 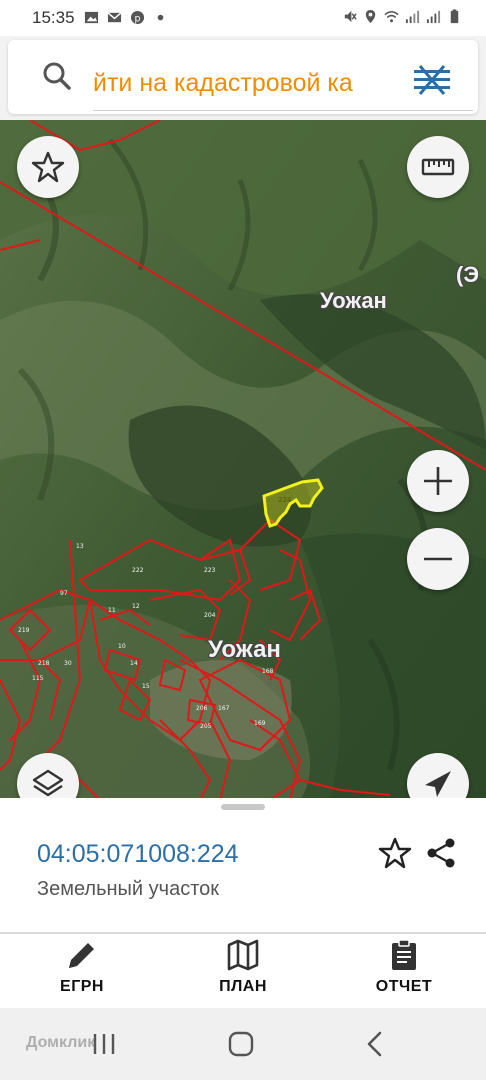 I want to click on wifi-icon, so click(x=391, y=17).